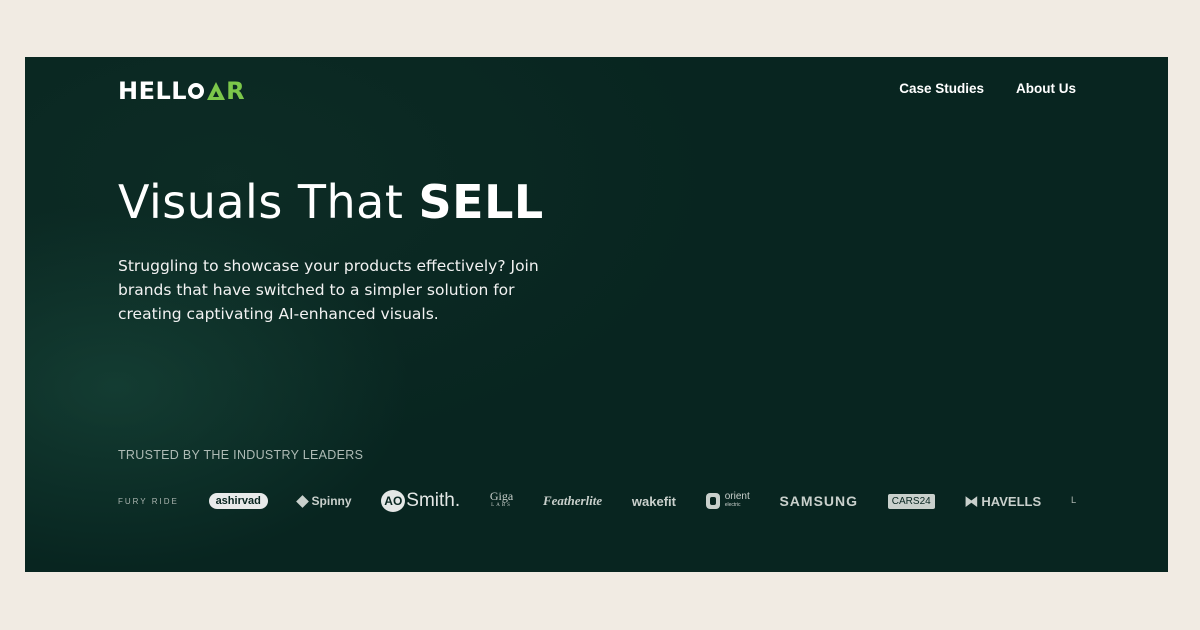  I want to click on brand-featherlite: Featherlite, so click(572, 501).